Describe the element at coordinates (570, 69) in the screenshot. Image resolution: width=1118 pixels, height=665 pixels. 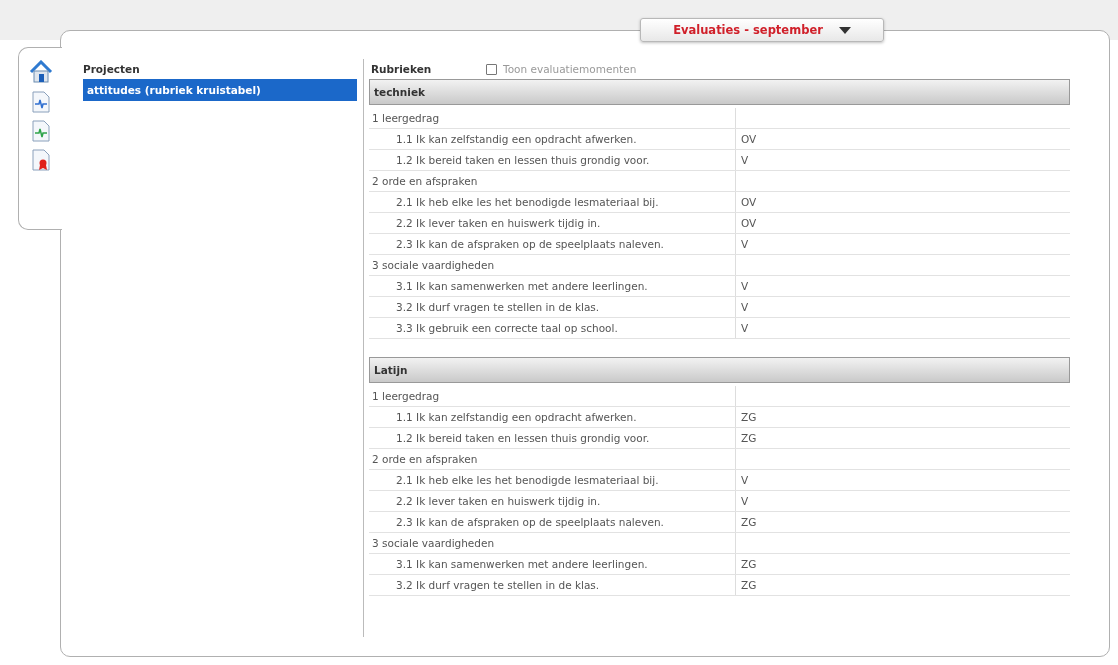
I see `checkbox-label: Toon evaluatiemomenten` at that location.